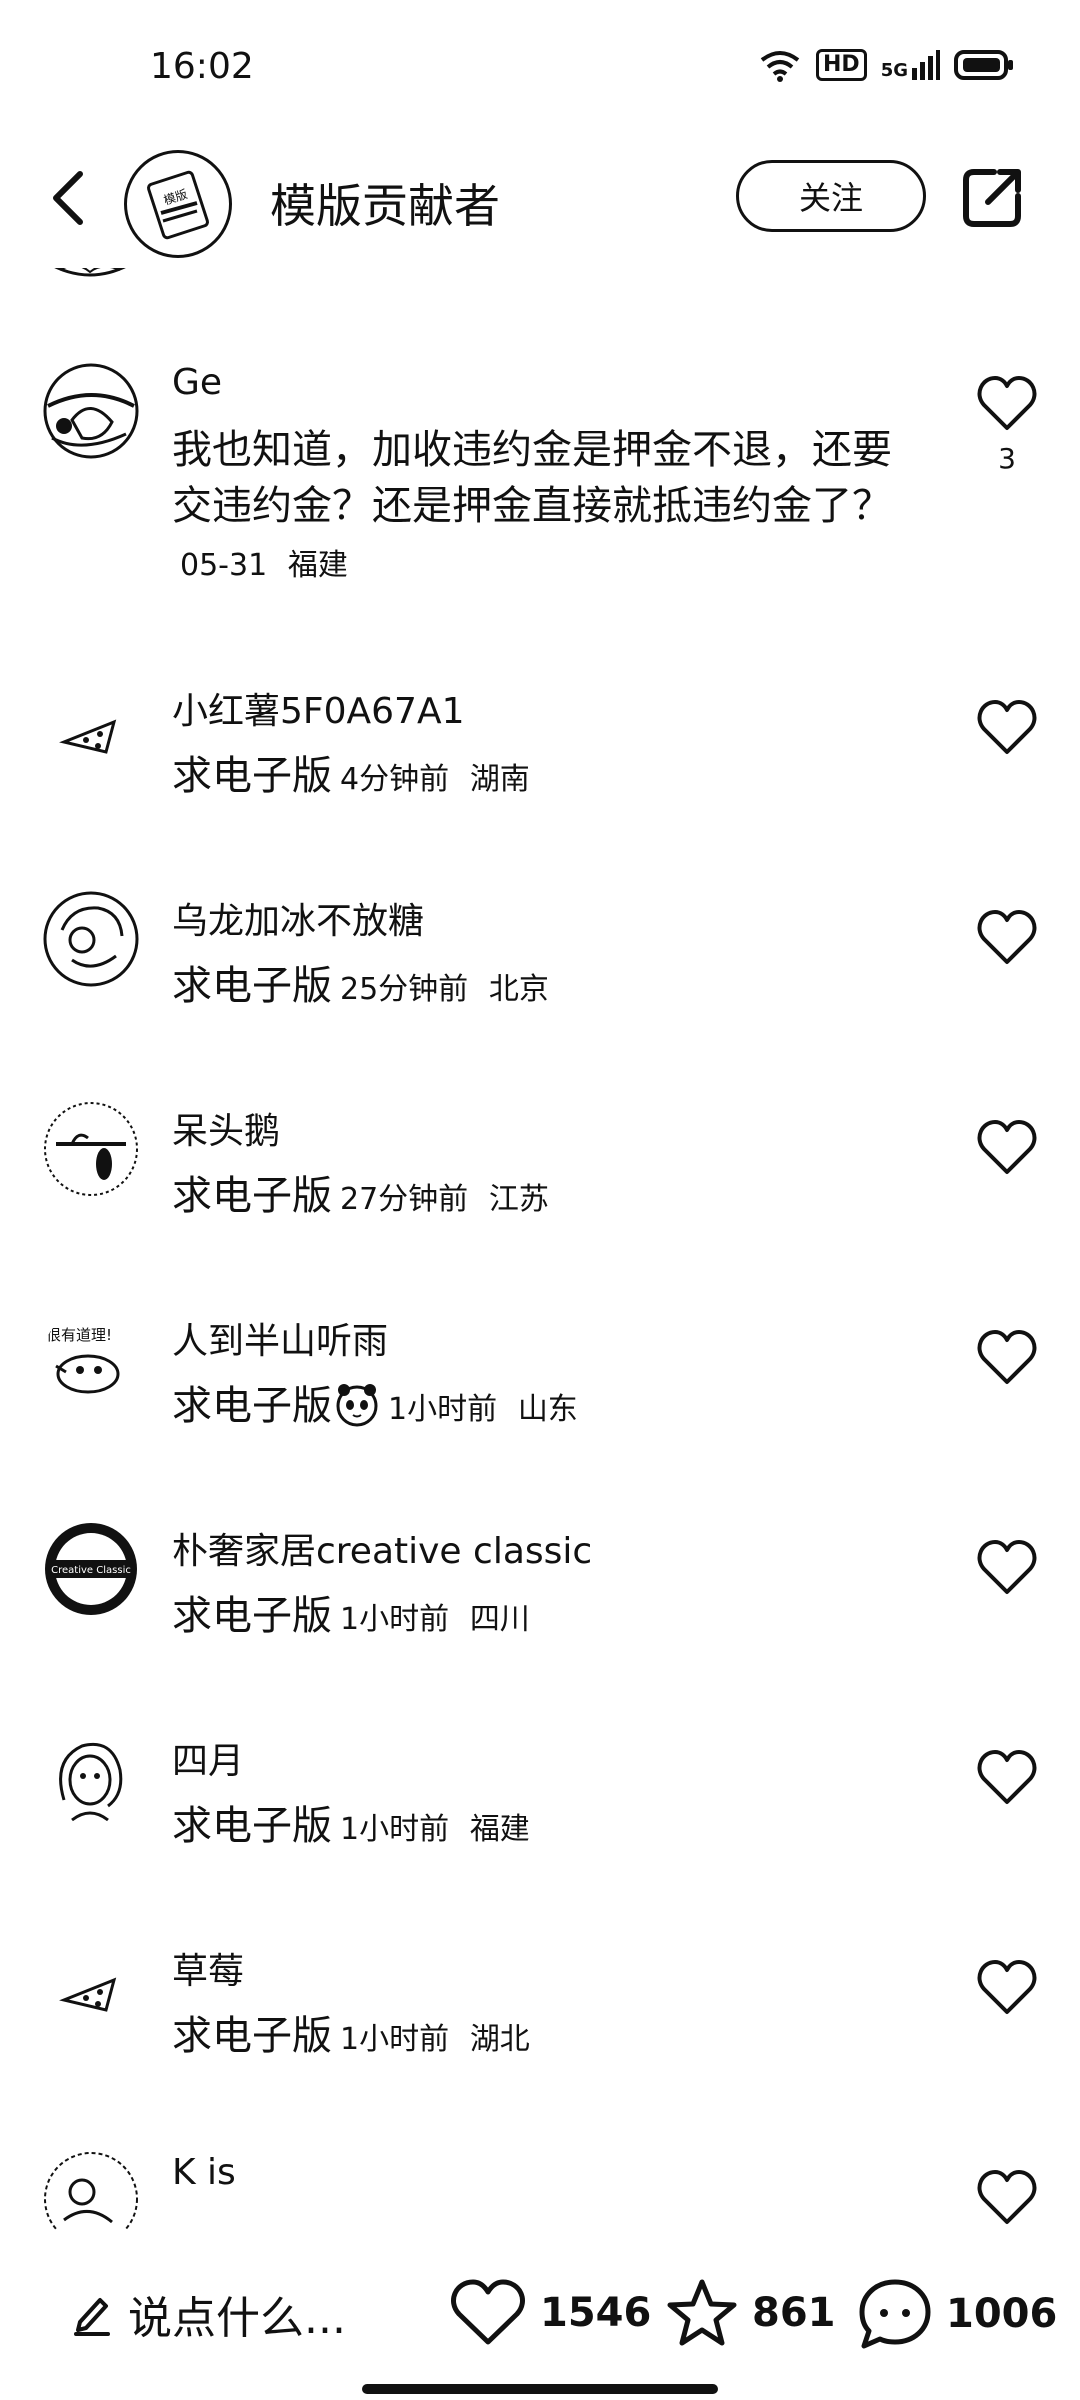 The width and height of the screenshot is (1080, 2400). What do you see at coordinates (1007, 458) in the screenshot?
I see `like-count: 3` at bounding box center [1007, 458].